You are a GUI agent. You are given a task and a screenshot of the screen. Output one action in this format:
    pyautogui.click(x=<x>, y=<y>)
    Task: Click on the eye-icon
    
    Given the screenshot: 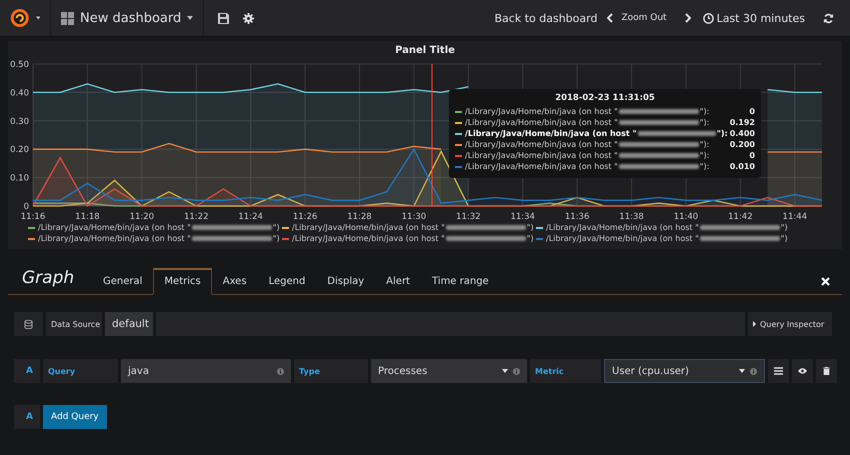 What is the action you would take?
    pyautogui.click(x=802, y=371)
    